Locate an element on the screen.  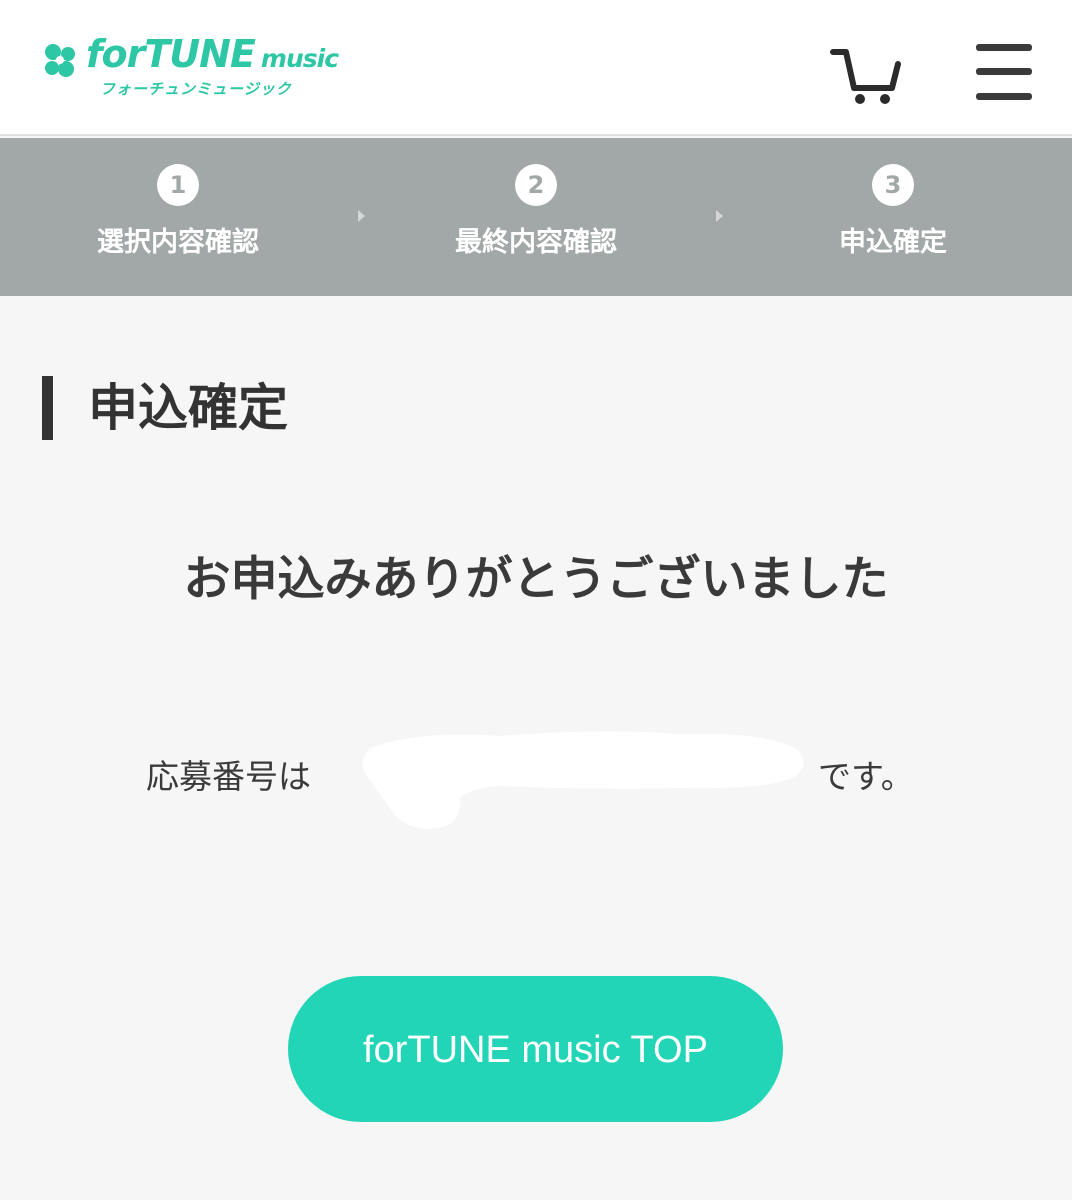
step-1: 1 選択内容確認 is located at coordinates (178, 211).